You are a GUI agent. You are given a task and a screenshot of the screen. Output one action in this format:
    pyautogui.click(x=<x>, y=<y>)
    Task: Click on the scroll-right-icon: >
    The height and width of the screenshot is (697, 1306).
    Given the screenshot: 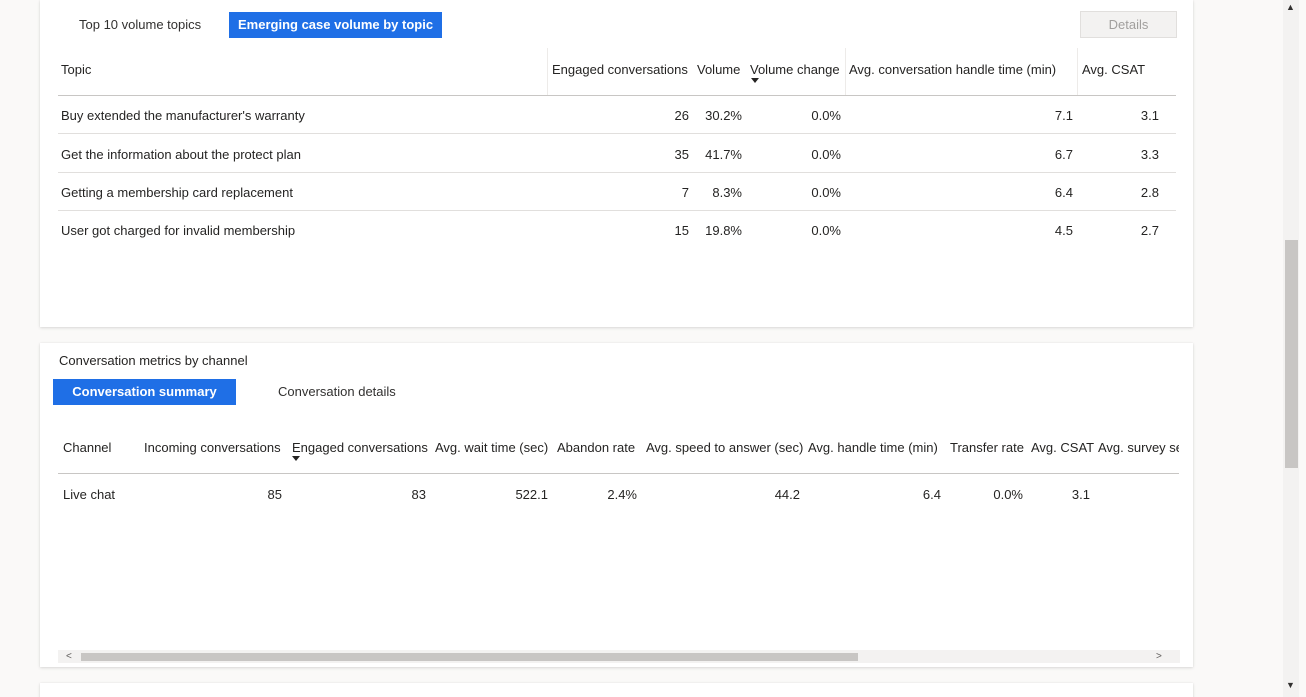 What is the action you would take?
    pyautogui.click(x=1159, y=656)
    